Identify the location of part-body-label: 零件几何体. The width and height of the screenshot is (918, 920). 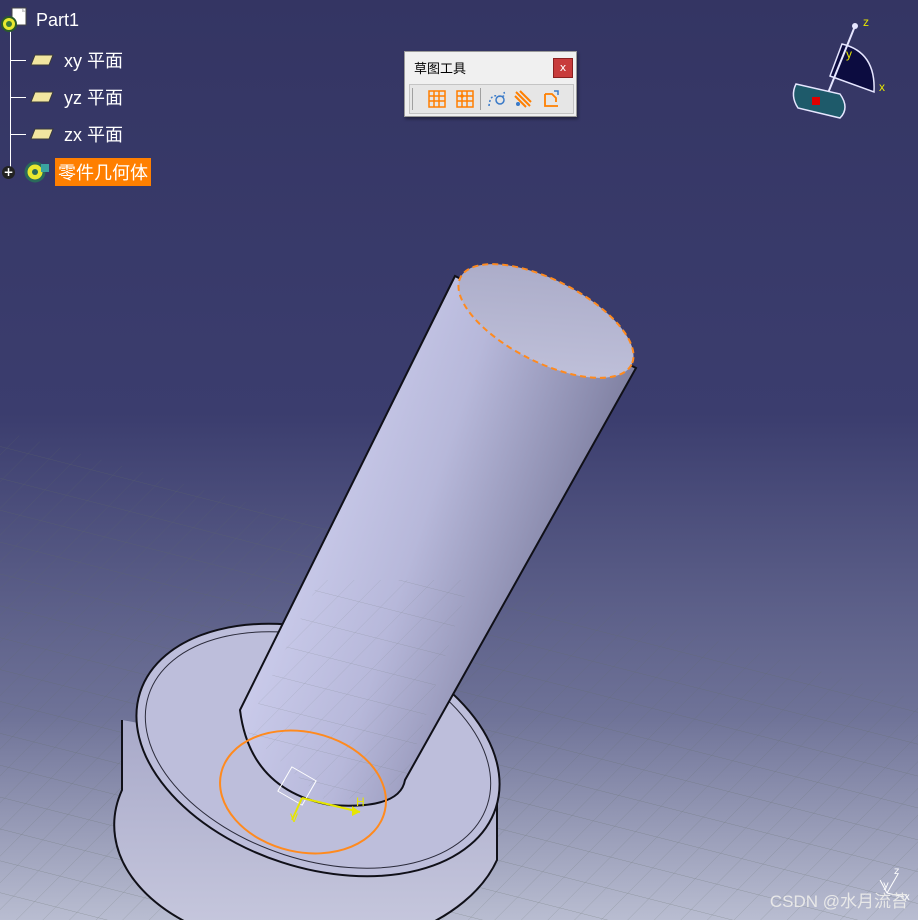
(103, 172).